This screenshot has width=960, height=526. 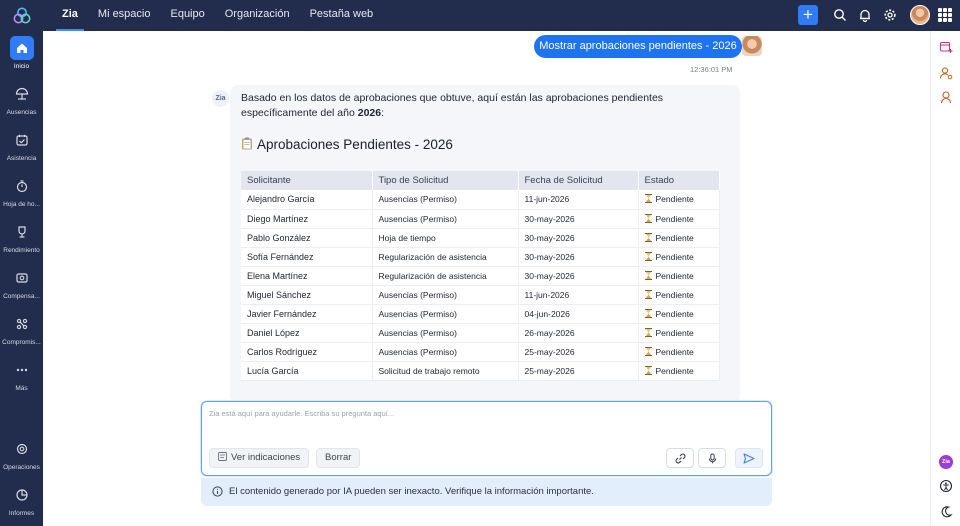 I want to click on table-cell: Pablo González, so click(x=307, y=238).